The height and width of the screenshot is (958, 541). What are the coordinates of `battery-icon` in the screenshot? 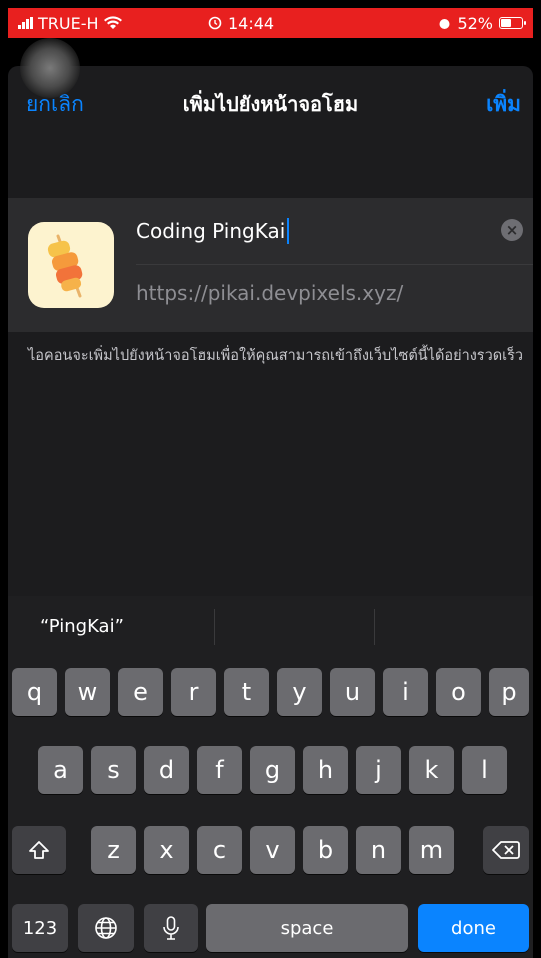 It's located at (512, 23).